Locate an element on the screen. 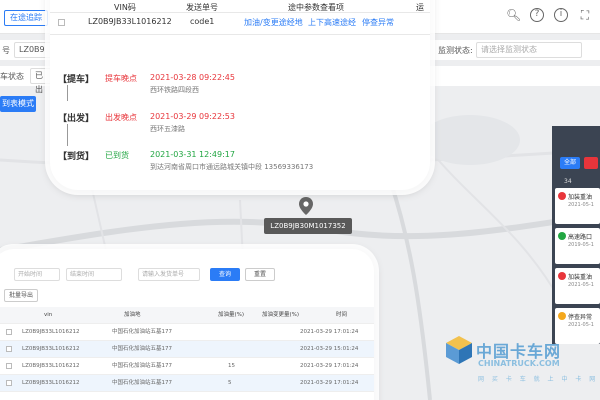 This screenshot has width=600, height=400. tracking-tab-button: 在途追踪 is located at coordinates (26, 18).